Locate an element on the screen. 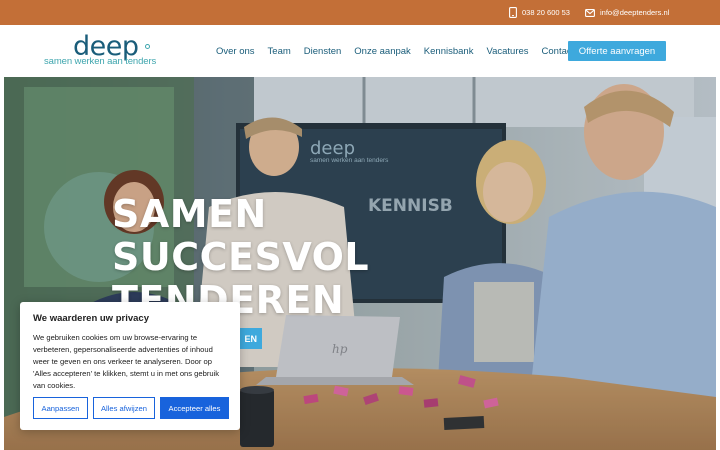  phone-icon is located at coordinates (513, 12).